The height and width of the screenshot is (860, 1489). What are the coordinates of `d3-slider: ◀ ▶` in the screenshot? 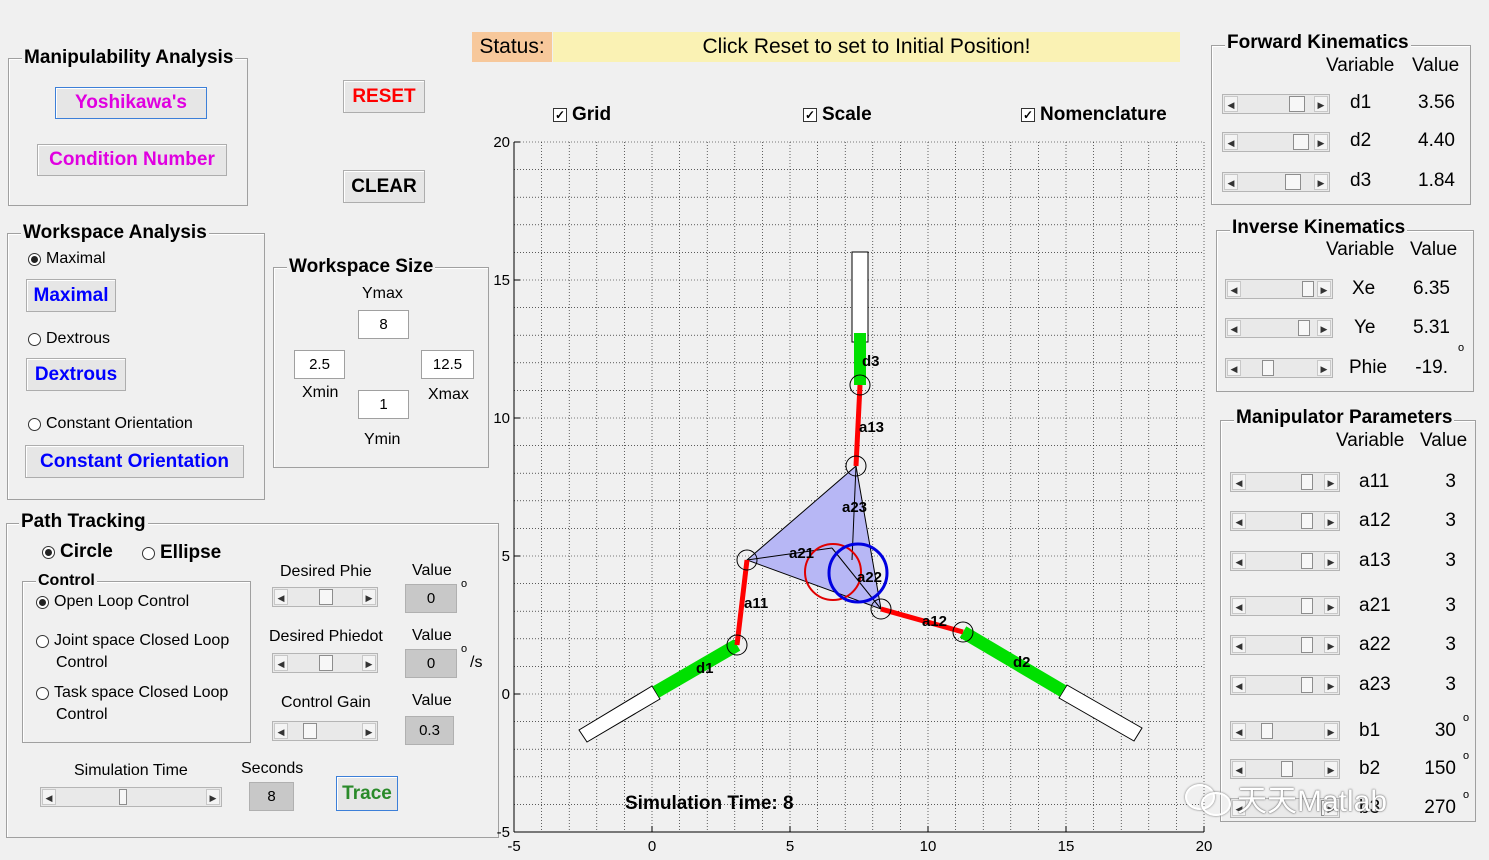 It's located at (1276, 182).